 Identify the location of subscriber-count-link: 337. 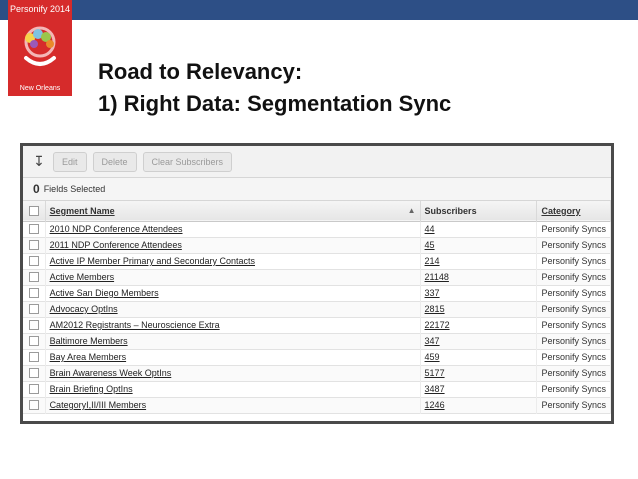
(479, 293).